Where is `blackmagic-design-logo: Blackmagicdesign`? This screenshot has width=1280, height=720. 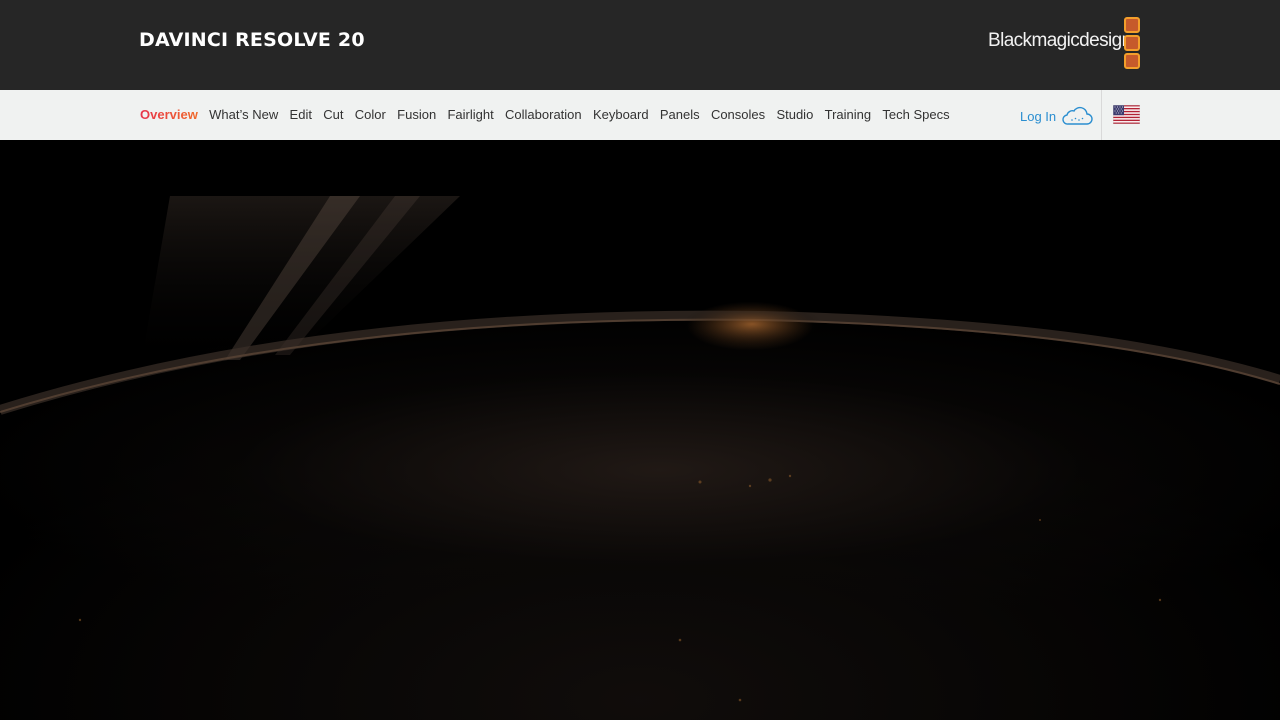 blackmagic-design-logo: Blackmagicdesign is located at coordinates (1064, 43).